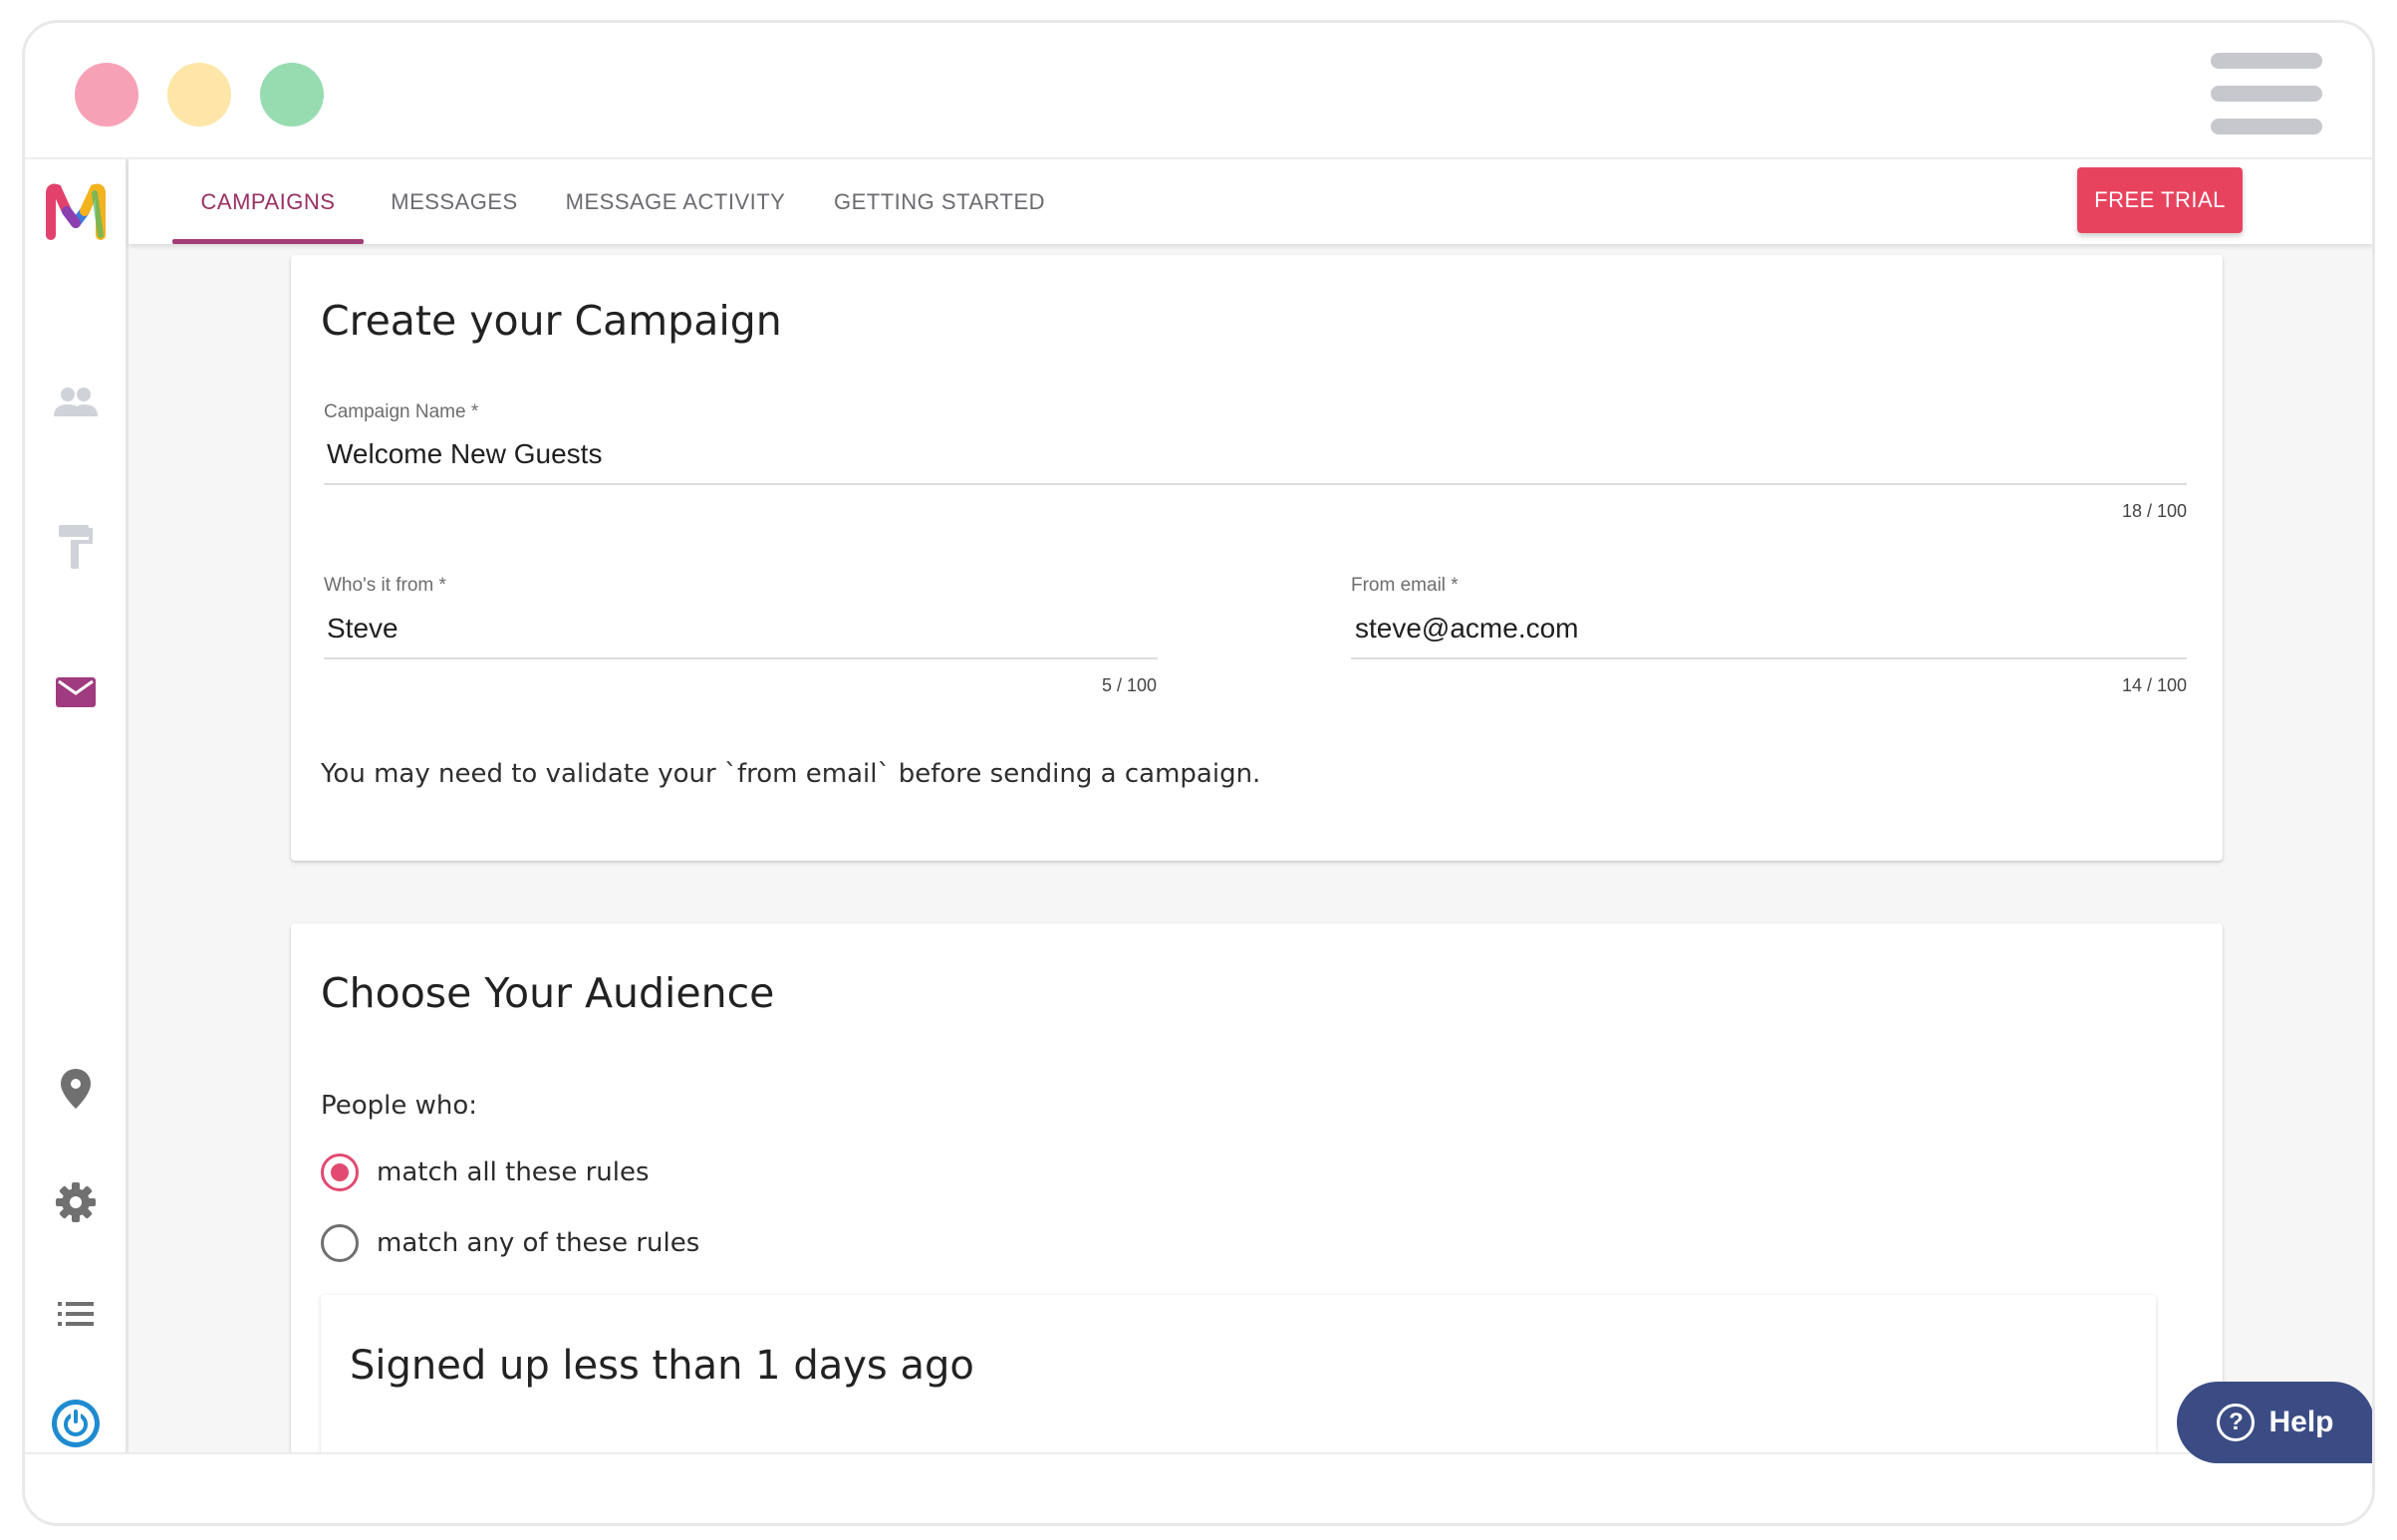 The image size is (2397, 1540). What do you see at coordinates (340, 1243) in the screenshot?
I see `radio-match-any` at bounding box center [340, 1243].